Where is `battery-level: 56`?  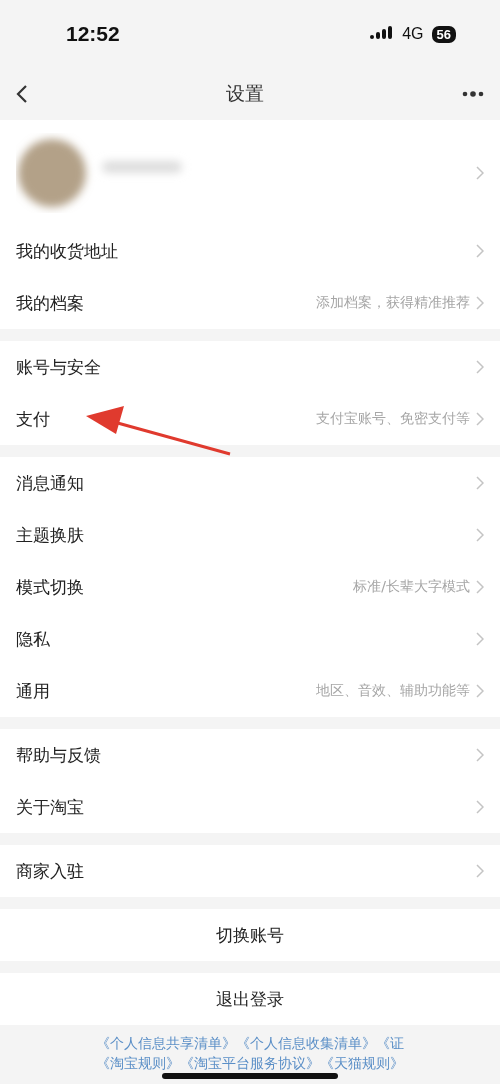
battery-level: 56 is located at coordinates (443, 34).